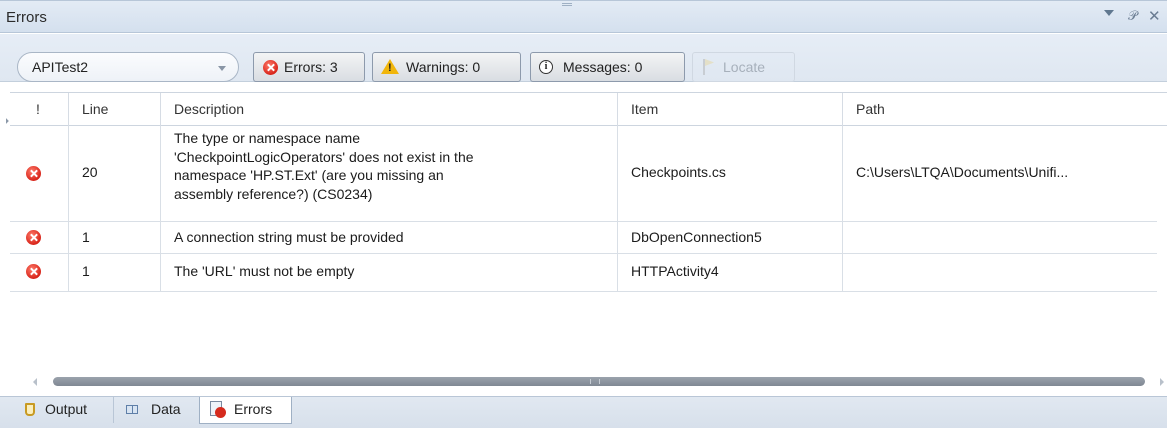  What do you see at coordinates (166, 409) in the screenshot?
I see `tab-data-label: Data` at bounding box center [166, 409].